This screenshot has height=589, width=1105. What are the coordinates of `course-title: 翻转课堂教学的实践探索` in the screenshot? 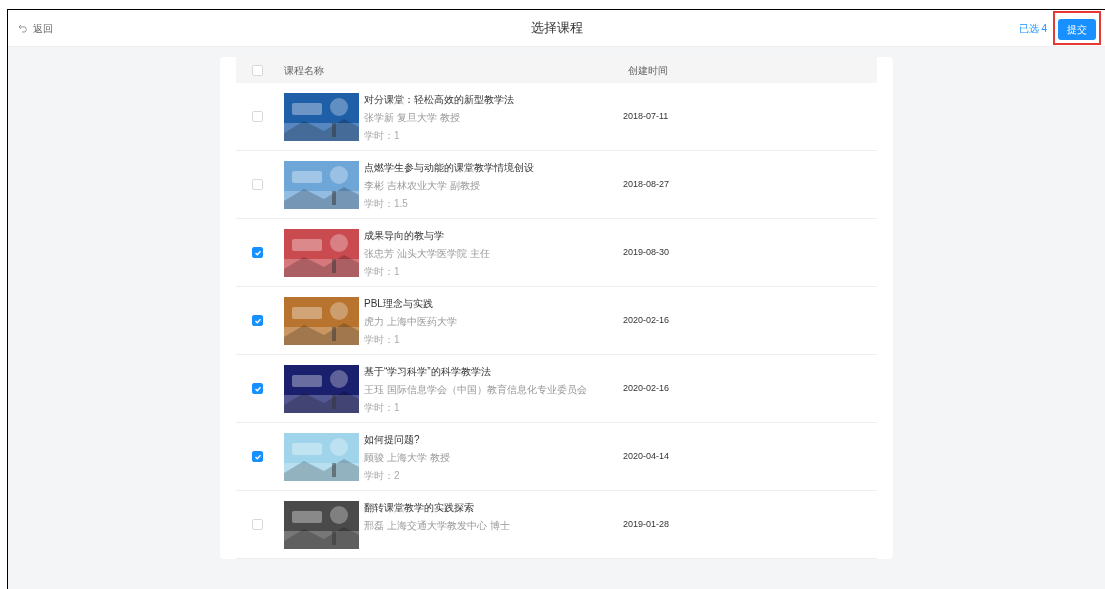 It's located at (419, 508).